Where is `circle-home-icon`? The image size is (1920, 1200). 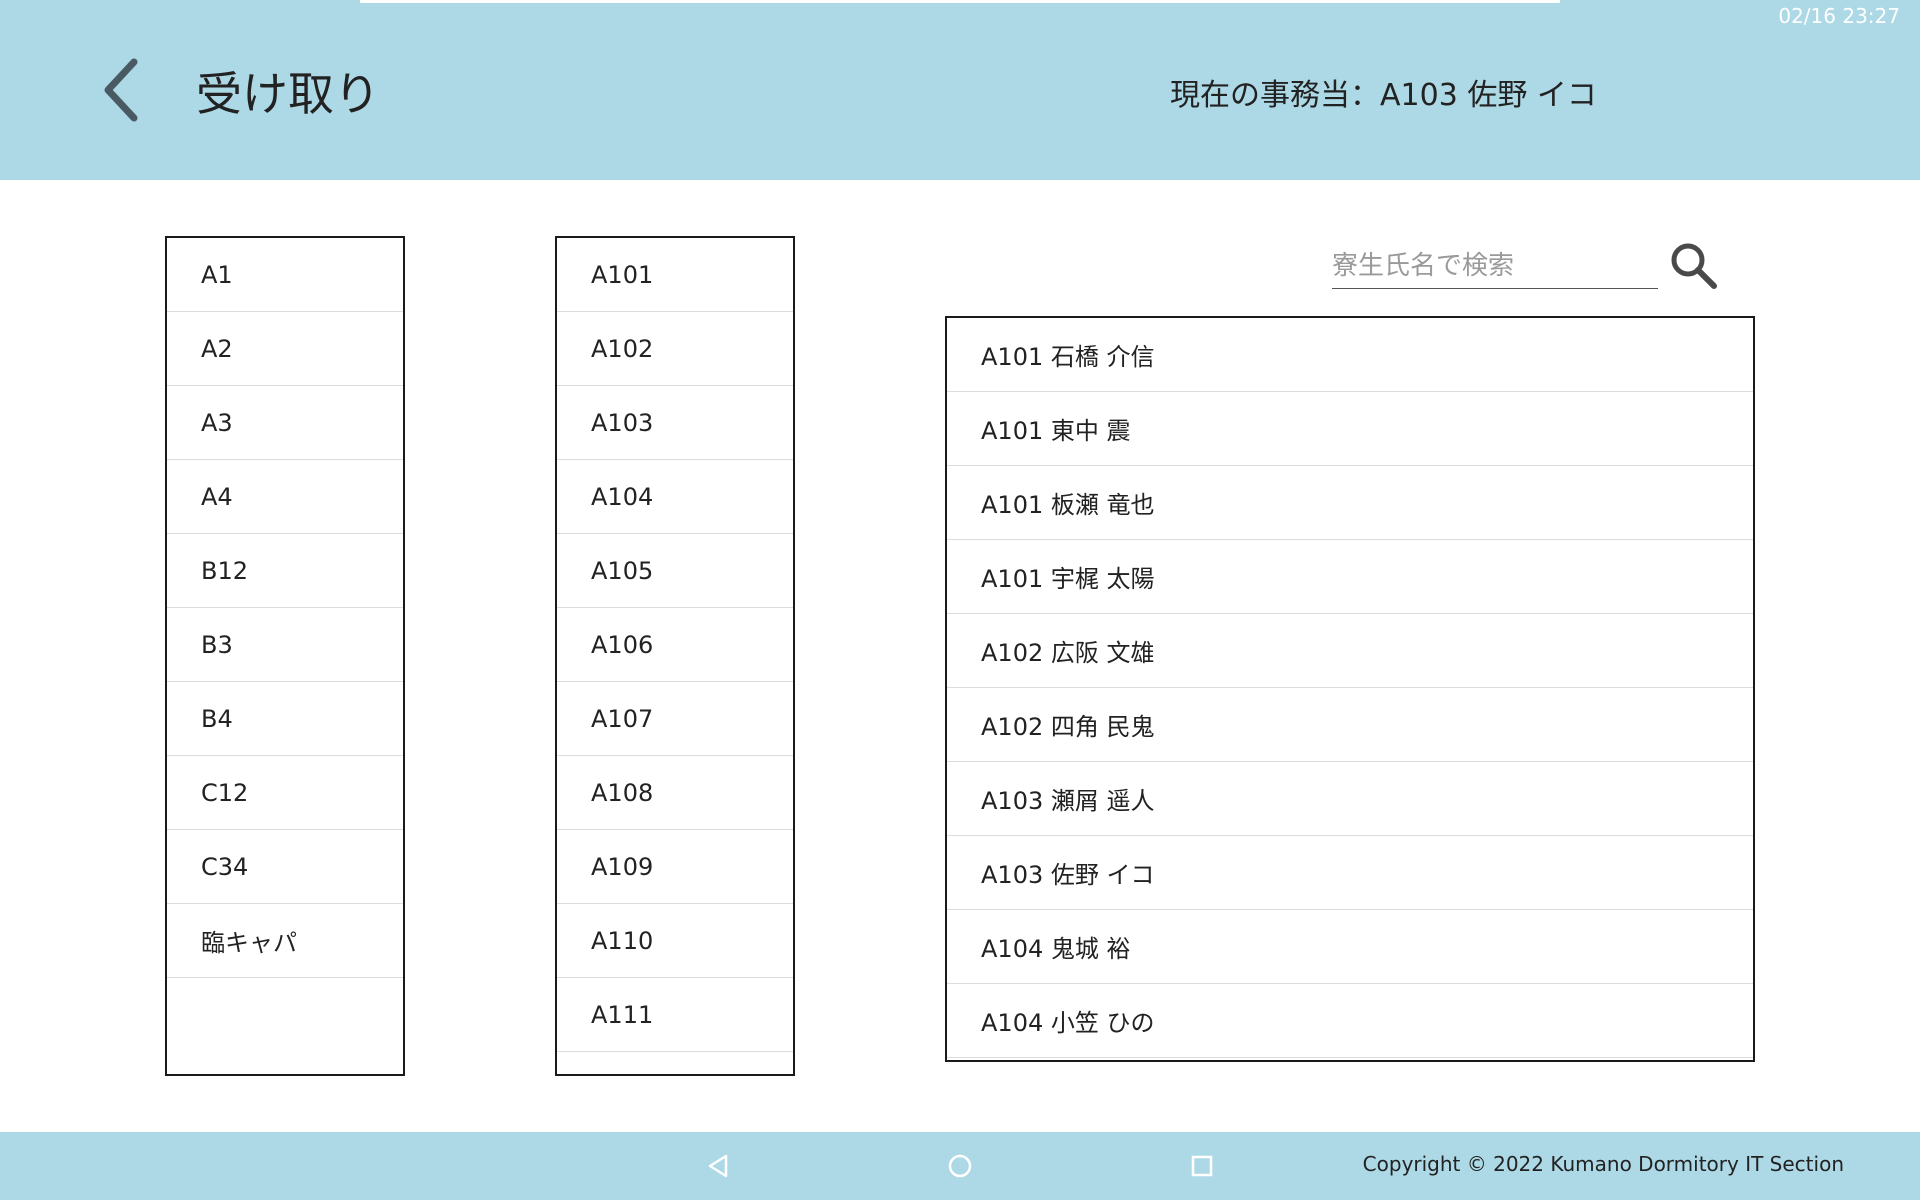 circle-home-icon is located at coordinates (960, 1166).